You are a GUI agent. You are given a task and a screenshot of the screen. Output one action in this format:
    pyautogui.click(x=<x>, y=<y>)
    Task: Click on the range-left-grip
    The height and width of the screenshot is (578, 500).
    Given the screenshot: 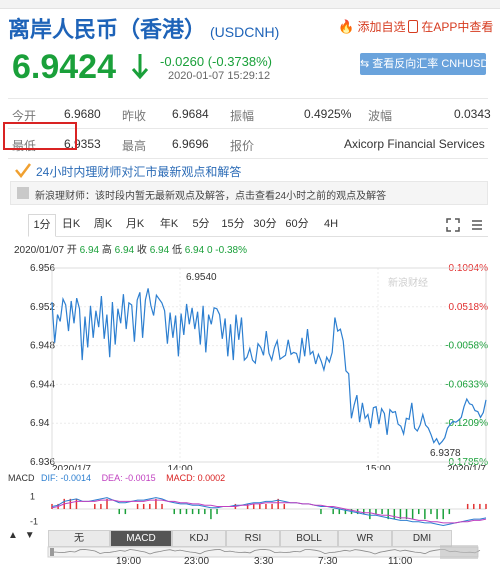 What is the action you would take?
    pyautogui.click(x=52, y=552)
    